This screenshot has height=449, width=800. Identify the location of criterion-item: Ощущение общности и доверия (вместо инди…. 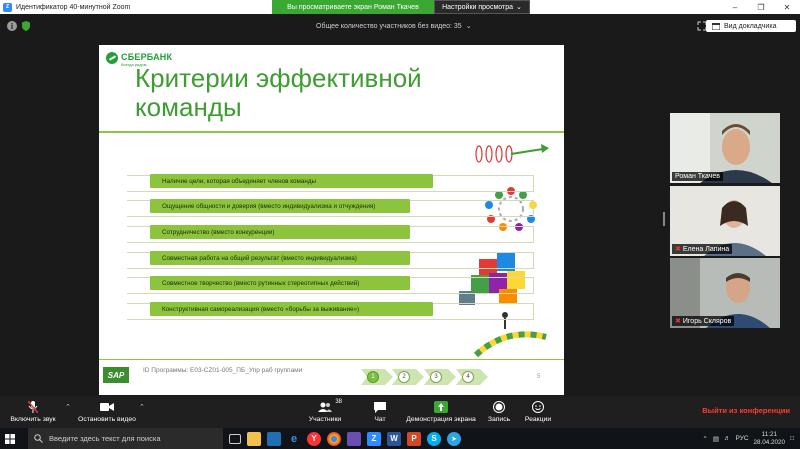
(280, 206).